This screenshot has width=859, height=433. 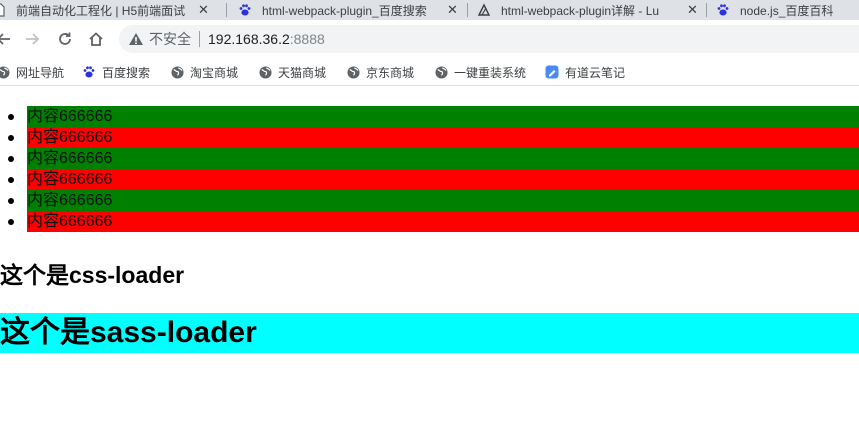 What do you see at coordinates (302, 72) in the screenshot?
I see `bookmark-label: 天猫商城` at bounding box center [302, 72].